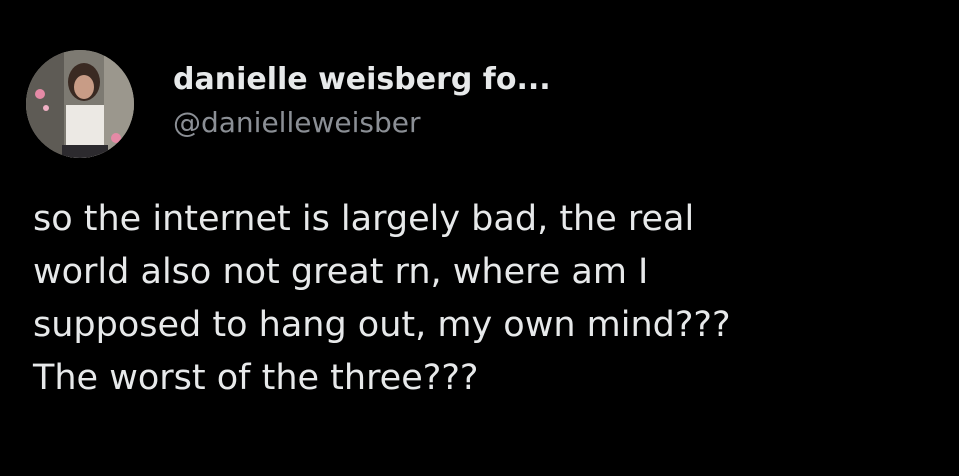 The height and width of the screenshot is (476, 959). I want to click on user-handle: @danielleweisber, so click(362, 123).